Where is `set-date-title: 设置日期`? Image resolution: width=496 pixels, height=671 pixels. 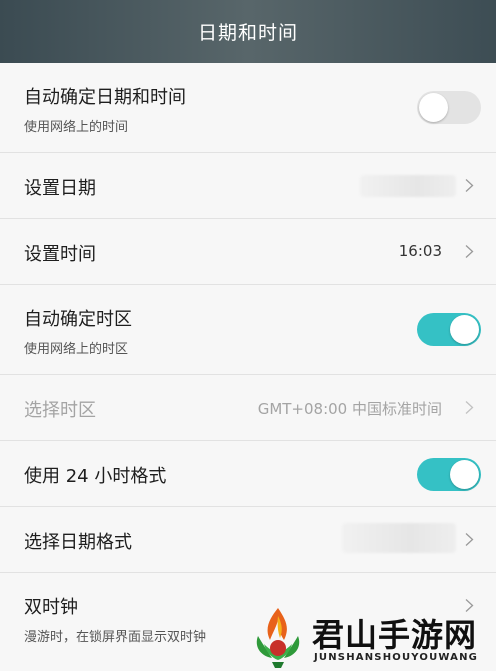
set-date-title: 设置日期 is located at coordinates (60, 188).